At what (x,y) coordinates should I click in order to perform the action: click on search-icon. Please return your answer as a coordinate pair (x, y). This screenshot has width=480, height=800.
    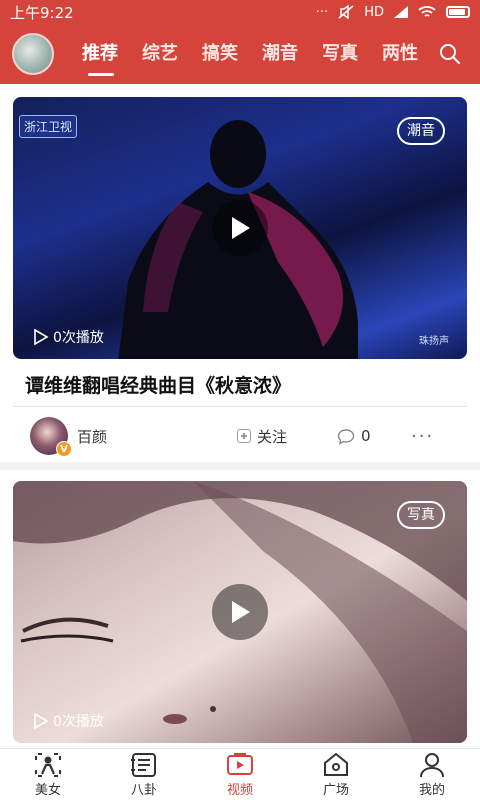
    Looking at the image, I should click on (450, 54).